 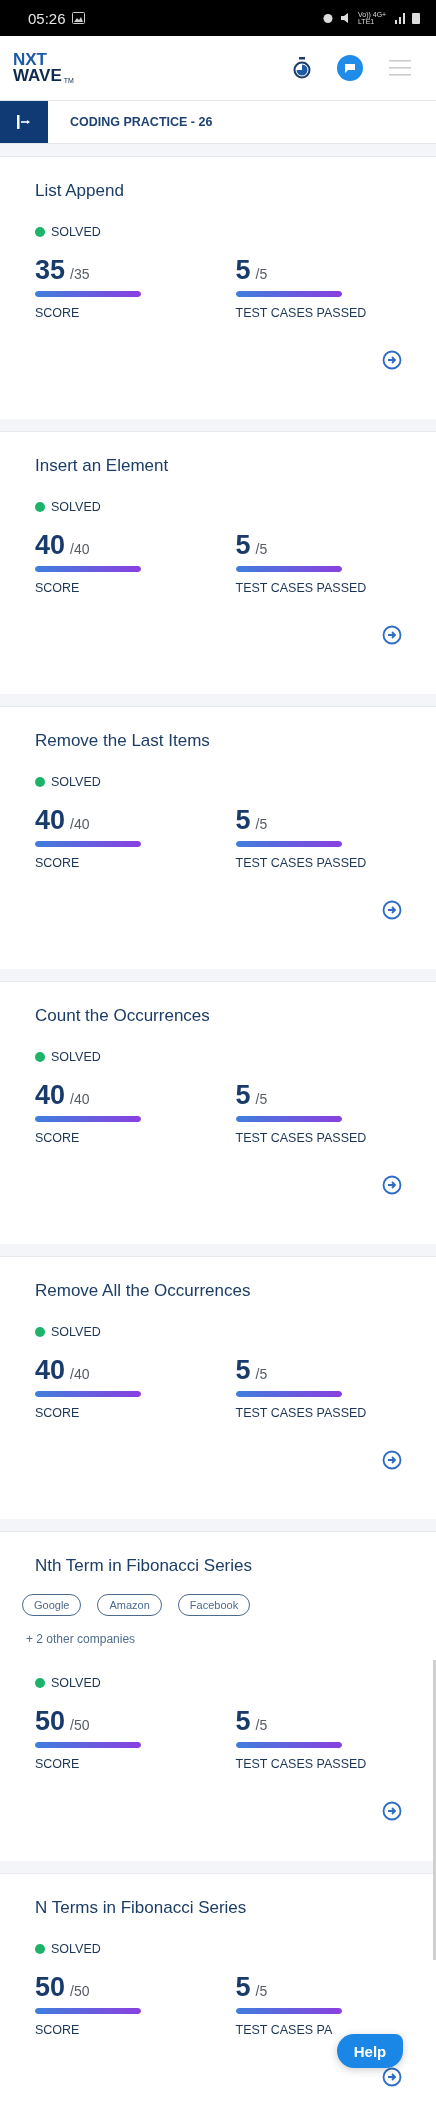 What do you see at coordinates (24, 122) in the screenshot?
I see `sidebar-toggle-button` at bounding box center [24, 122].